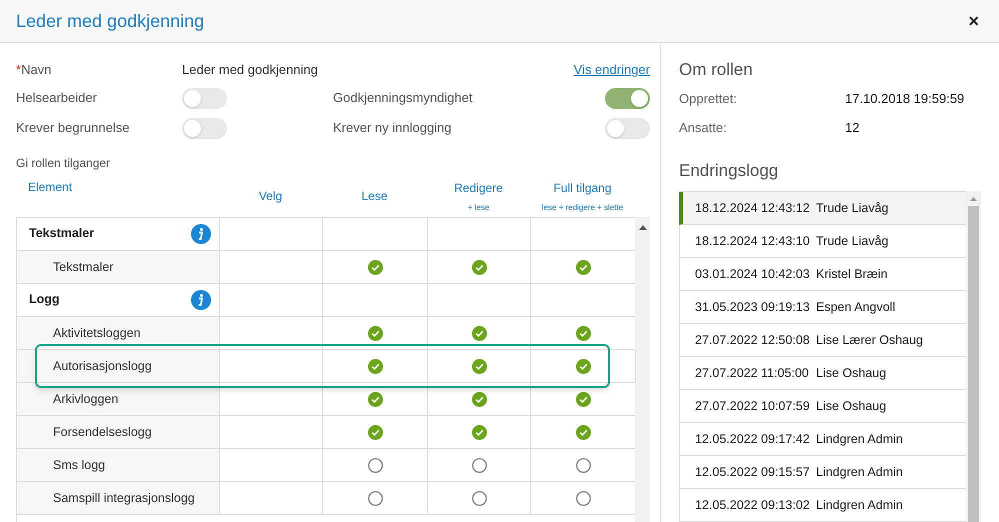  What do you see at coordinates (703, 127) in the screenshot?
I see `field-label: Ansatte:` at bounding box center [703, 127].